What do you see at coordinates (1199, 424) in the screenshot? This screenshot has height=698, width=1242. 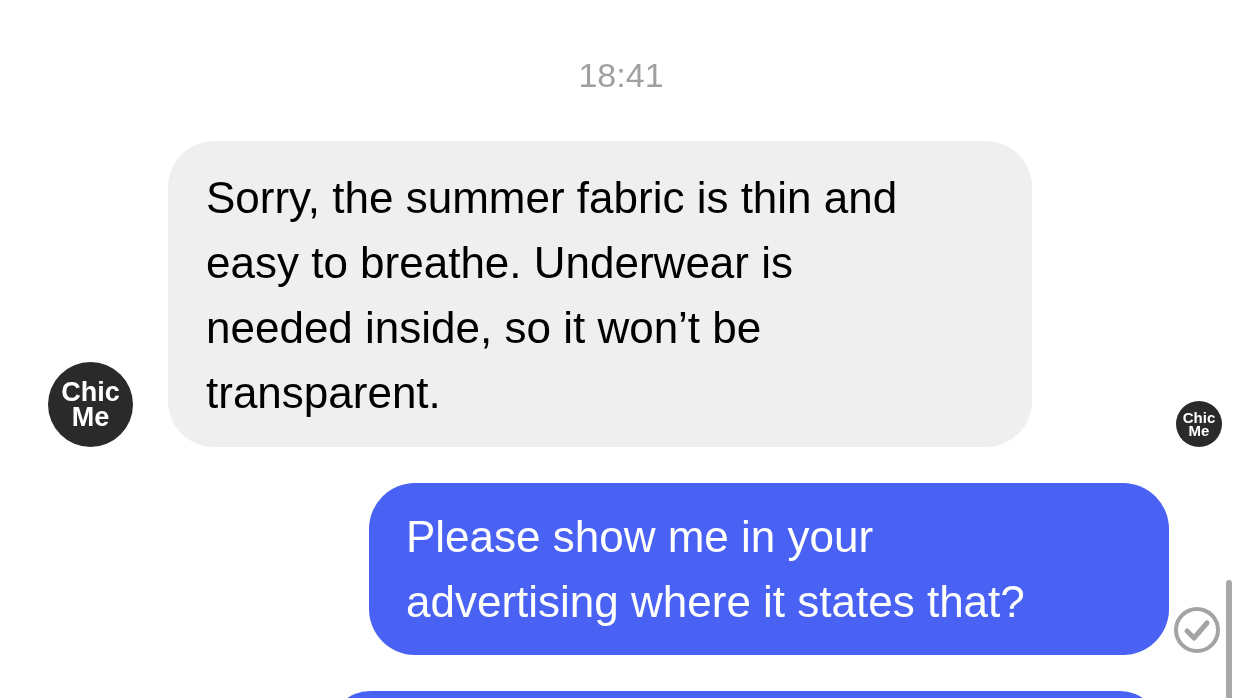 I see `read-receipt-logo: Chic Me` at bounding box center [1199, 424].